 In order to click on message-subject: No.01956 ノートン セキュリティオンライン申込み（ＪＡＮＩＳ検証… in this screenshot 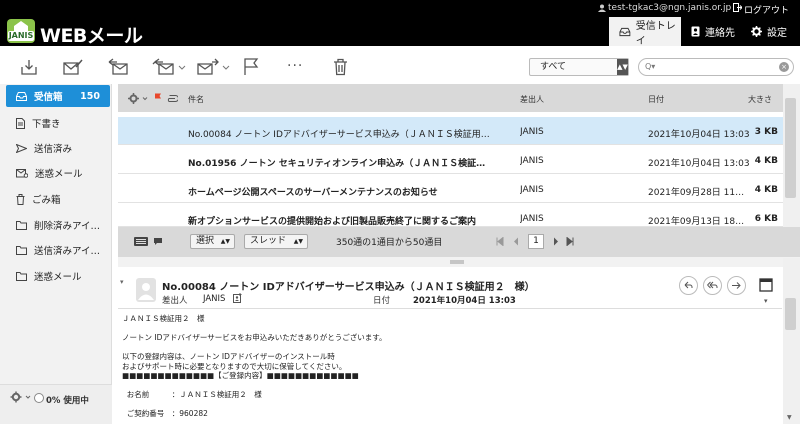, I will do `click(337, 164)`.